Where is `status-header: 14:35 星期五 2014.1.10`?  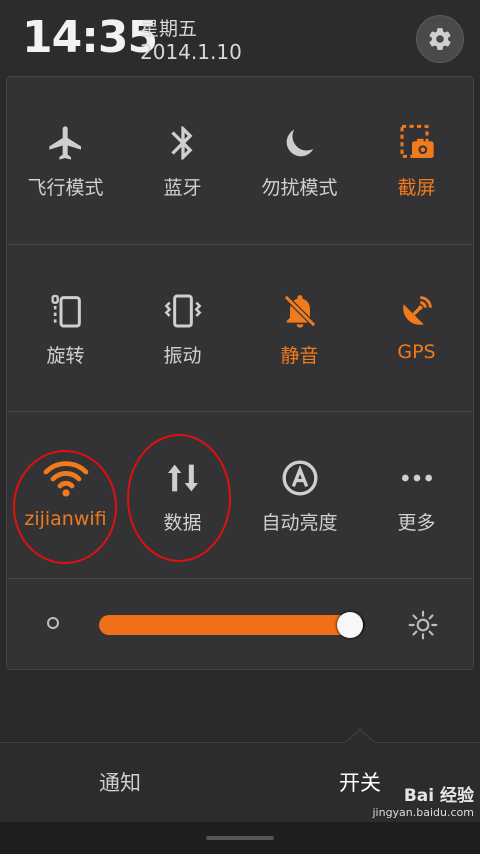
status-header: 14:35 星期五 2014.1.10 is located at coordinates (240, 38).